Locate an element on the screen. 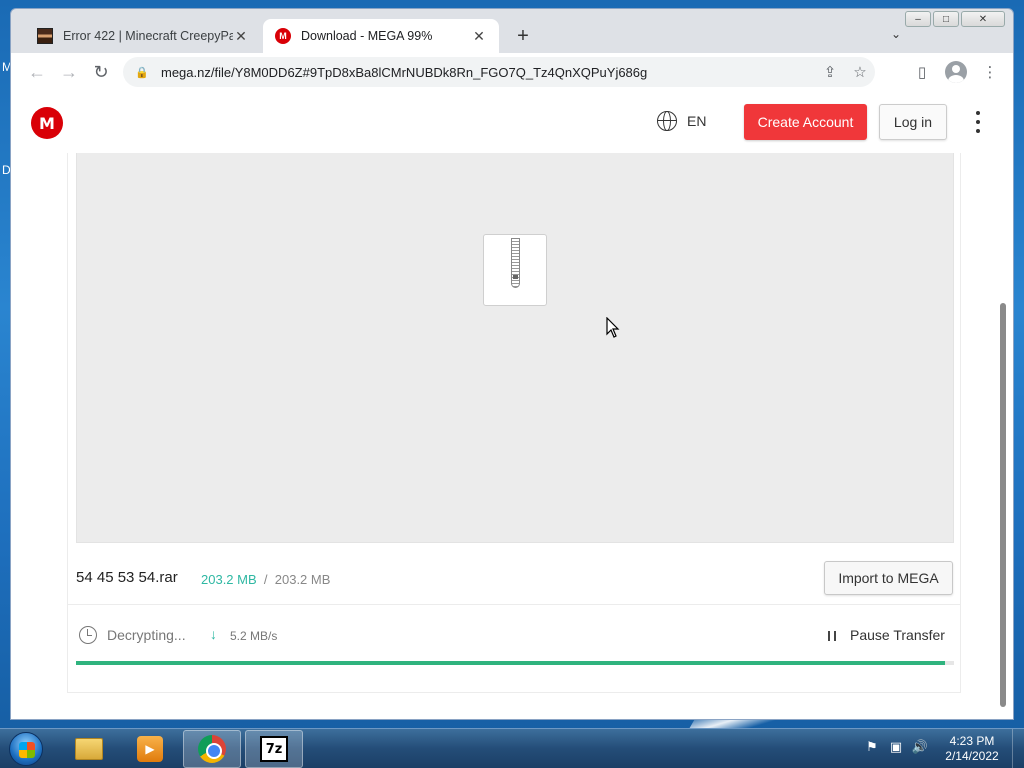 Image resolution: width=1024 pixels, height=768 pixels. login-button: Log in is located at coordinates (913, 122).